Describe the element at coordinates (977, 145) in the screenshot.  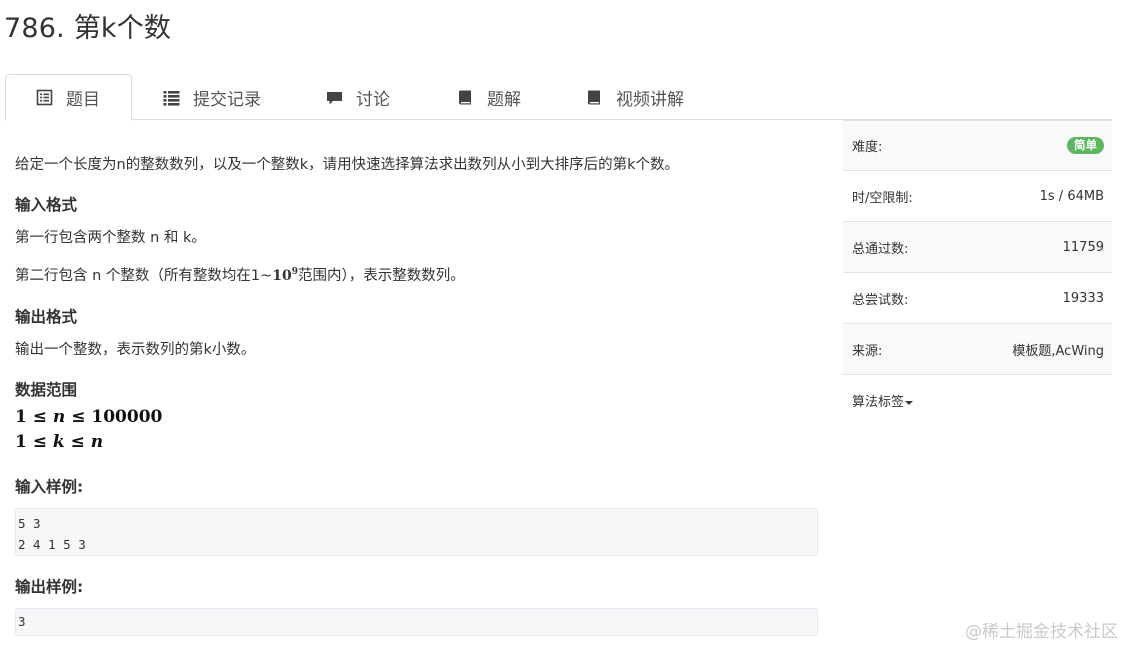
I see `difficulty-row: 难度: 简单` at that location.